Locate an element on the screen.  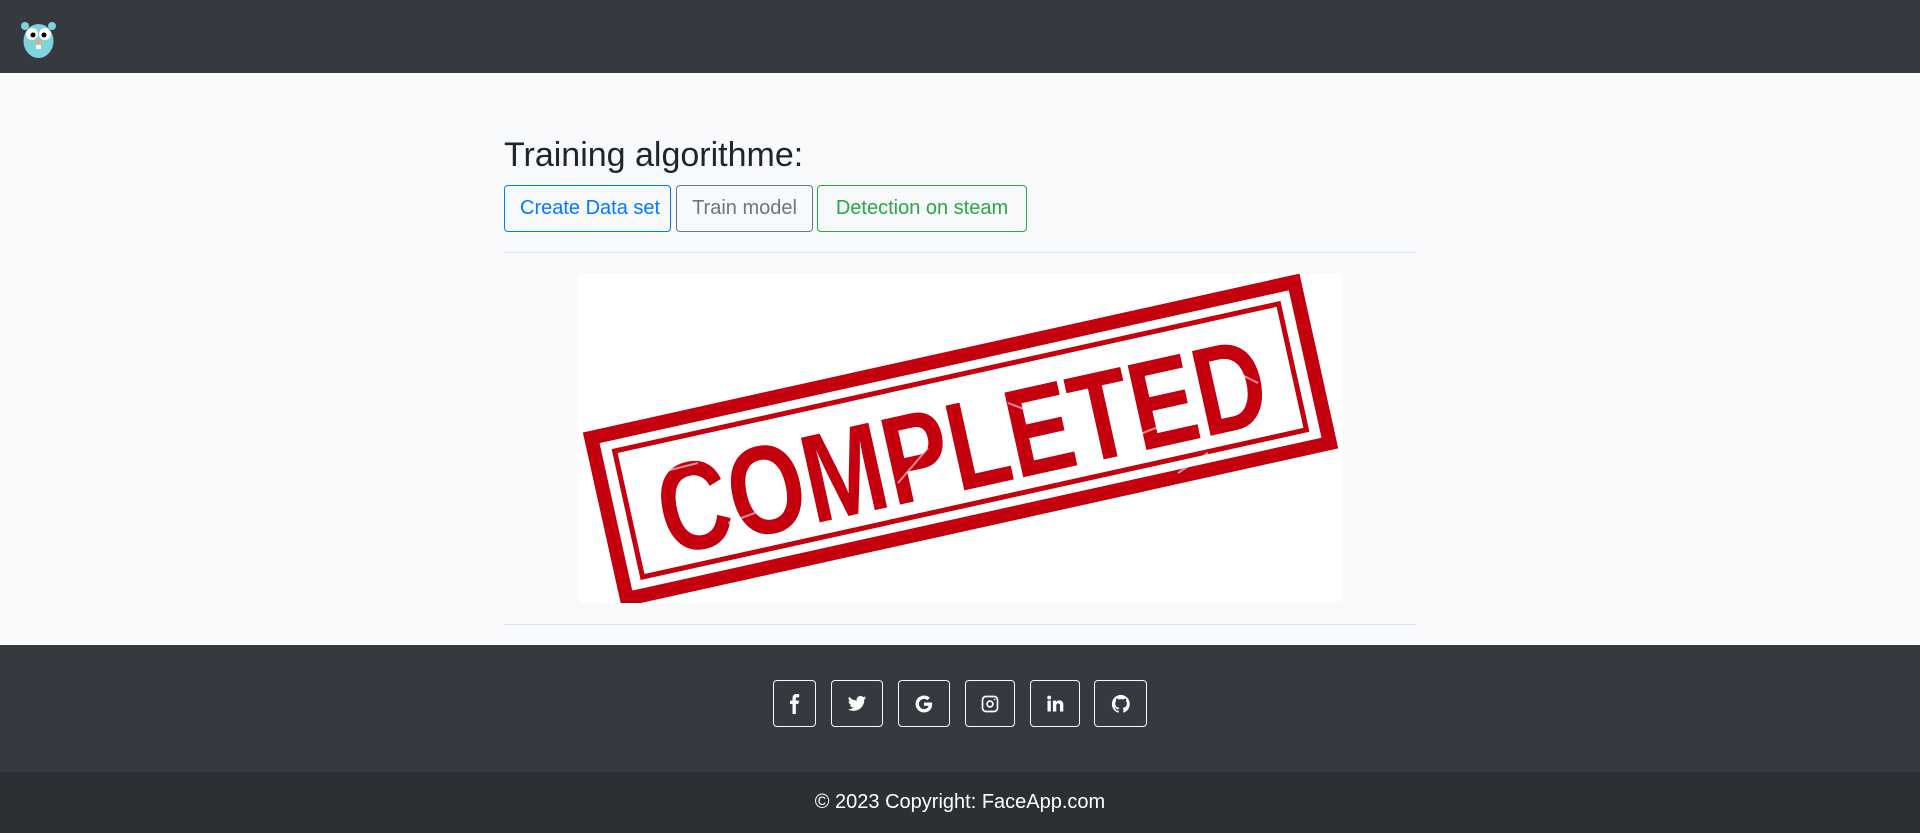
google-icon is located at coordinates (924, 703).